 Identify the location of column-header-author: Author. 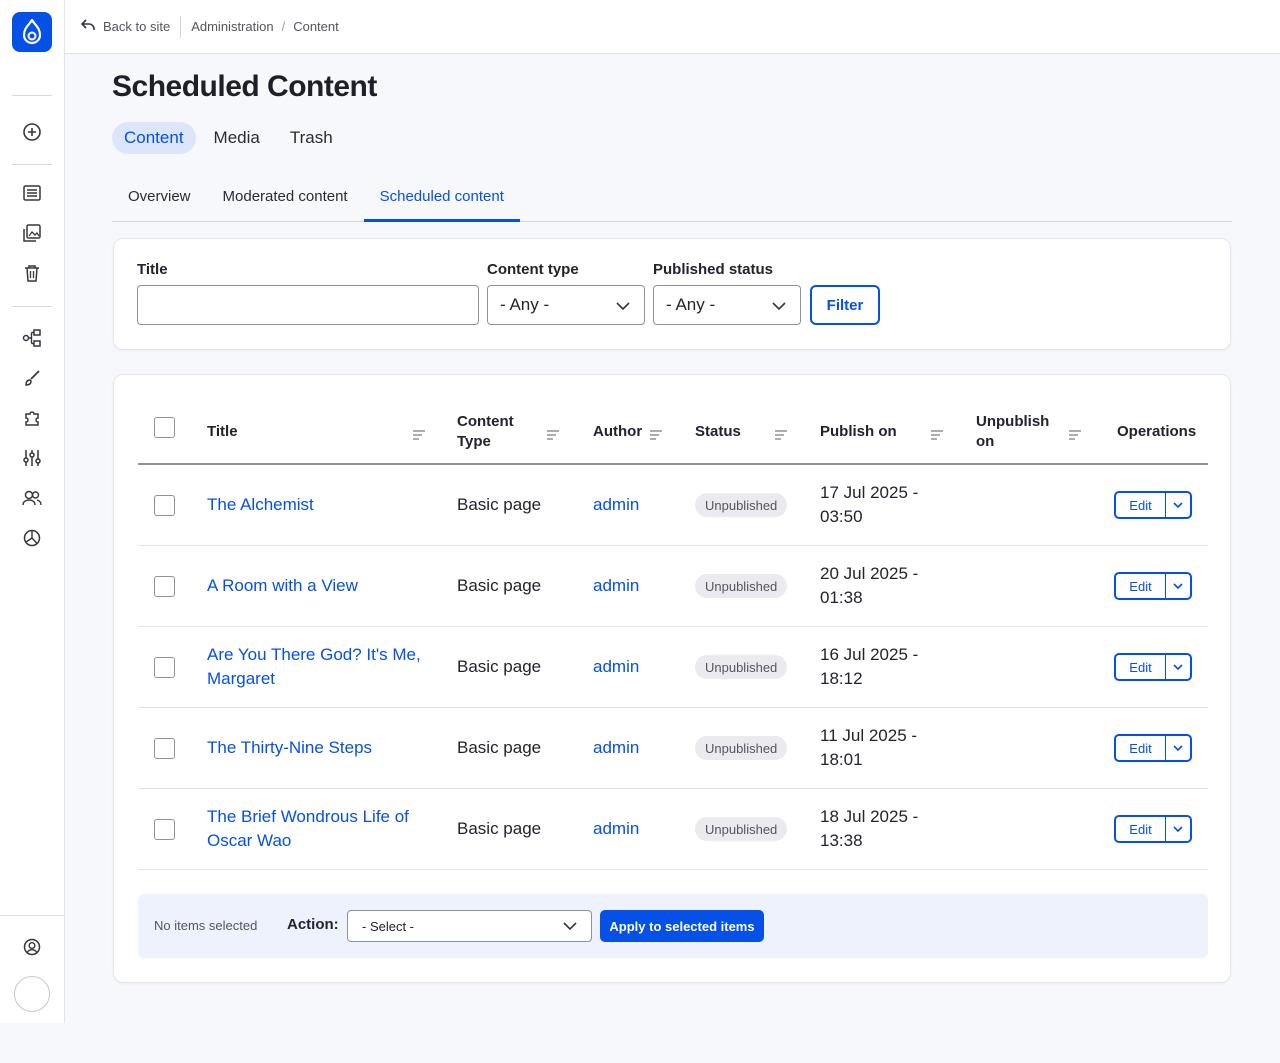
(617, 432).